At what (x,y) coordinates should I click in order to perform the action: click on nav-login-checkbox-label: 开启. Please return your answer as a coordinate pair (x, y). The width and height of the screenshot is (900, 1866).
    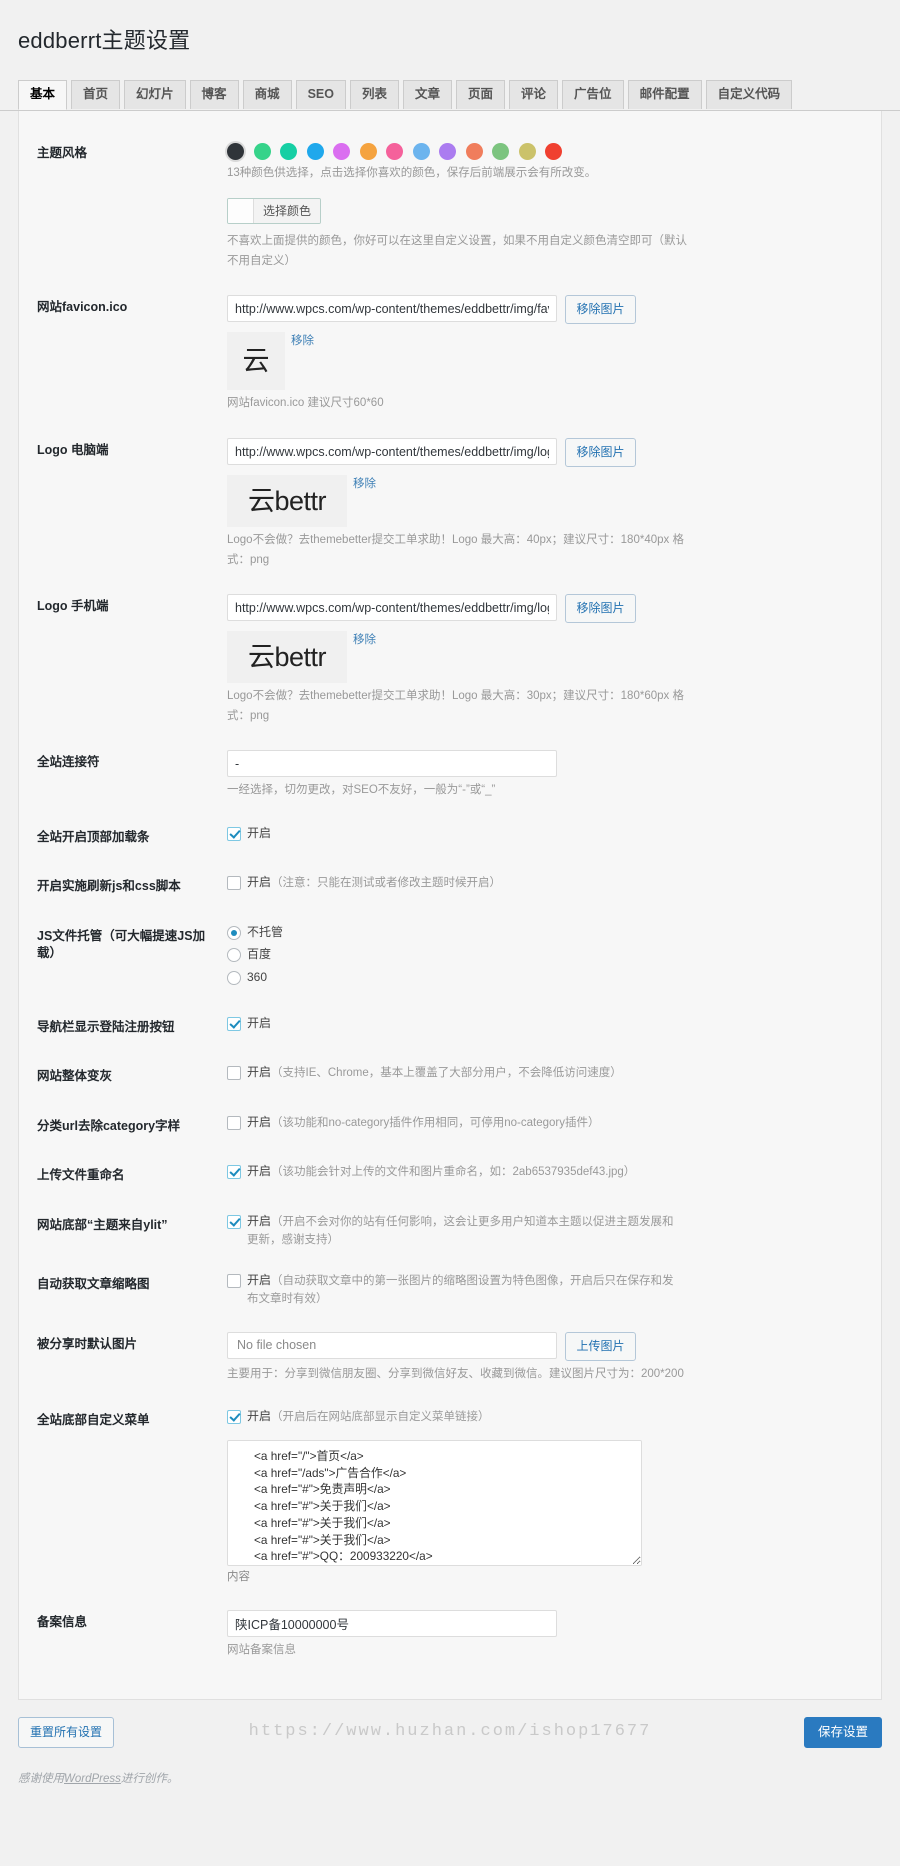
    Looking at the image, I should click on (259, 1022).